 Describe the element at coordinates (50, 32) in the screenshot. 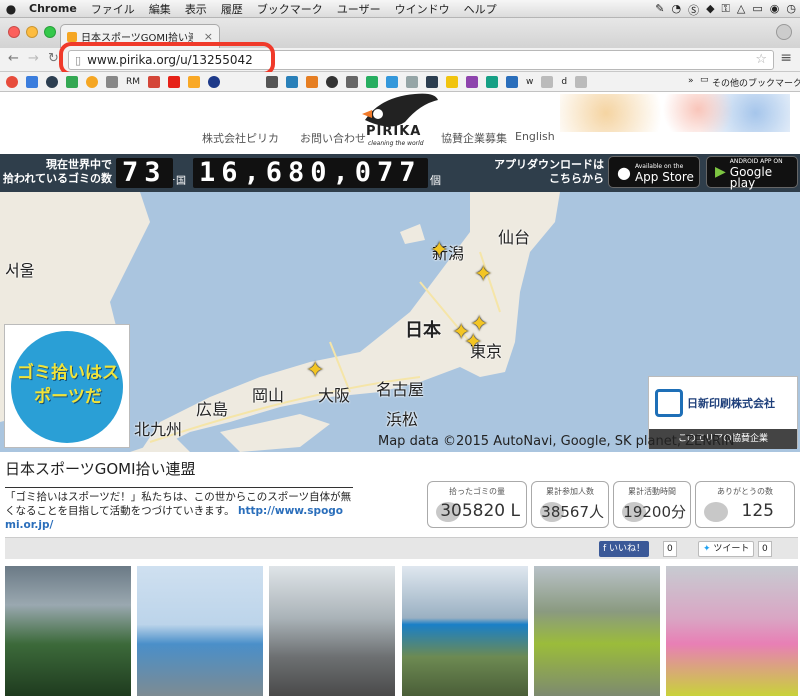

I see `zoom-window-button` at that location.